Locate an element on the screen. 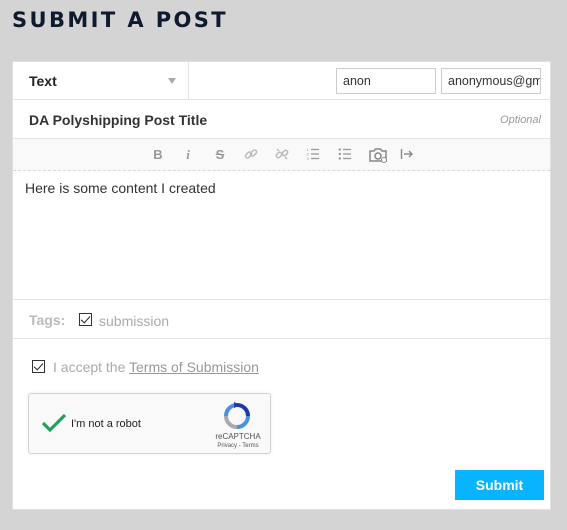 The image size is (567, 530). meta-row: Text anon anonymous@gmail.com is located at coordinates (281, 81).